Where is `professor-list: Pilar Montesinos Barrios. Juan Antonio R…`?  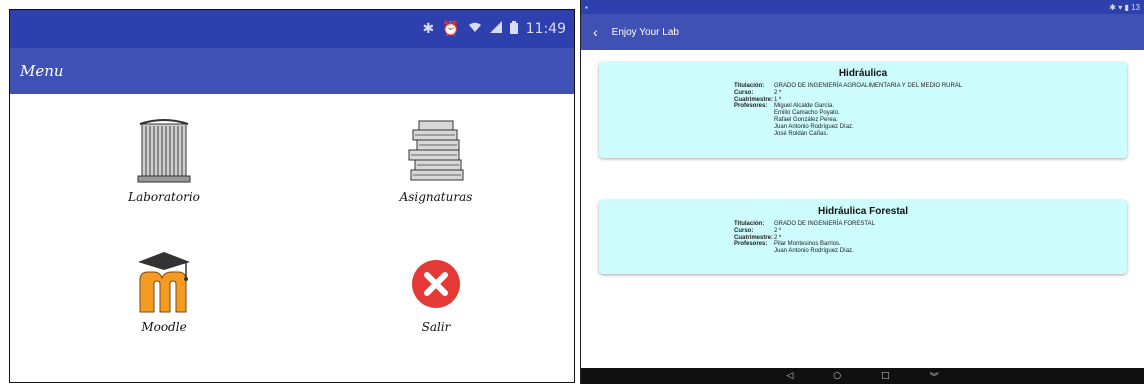 professor-list: Pilar Montesinos Barrios. Juan Antonio R… is located at coordinates (814, 248).